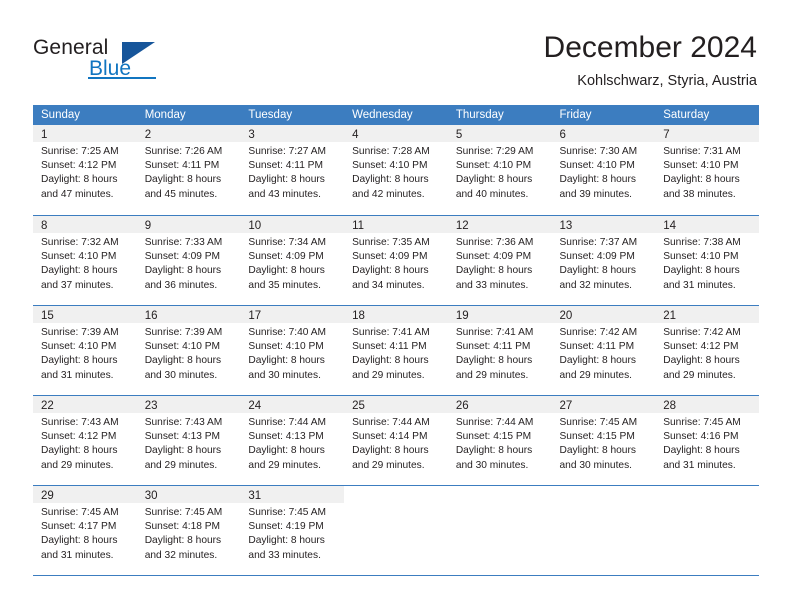 Image resolution: width=792 pixels, height=612 pixels. What do you see at coordinates (499, 314) in the screenshot?
I see `day-number-band: 19` at bounding box center [499, 314].